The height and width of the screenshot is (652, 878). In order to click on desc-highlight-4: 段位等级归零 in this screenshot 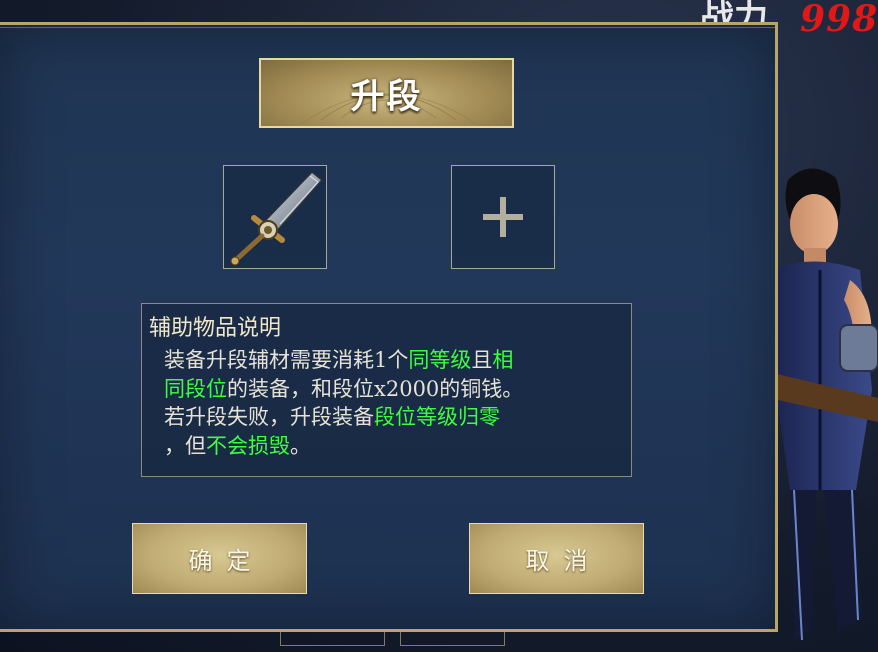, I will do `click(437, 417)`.